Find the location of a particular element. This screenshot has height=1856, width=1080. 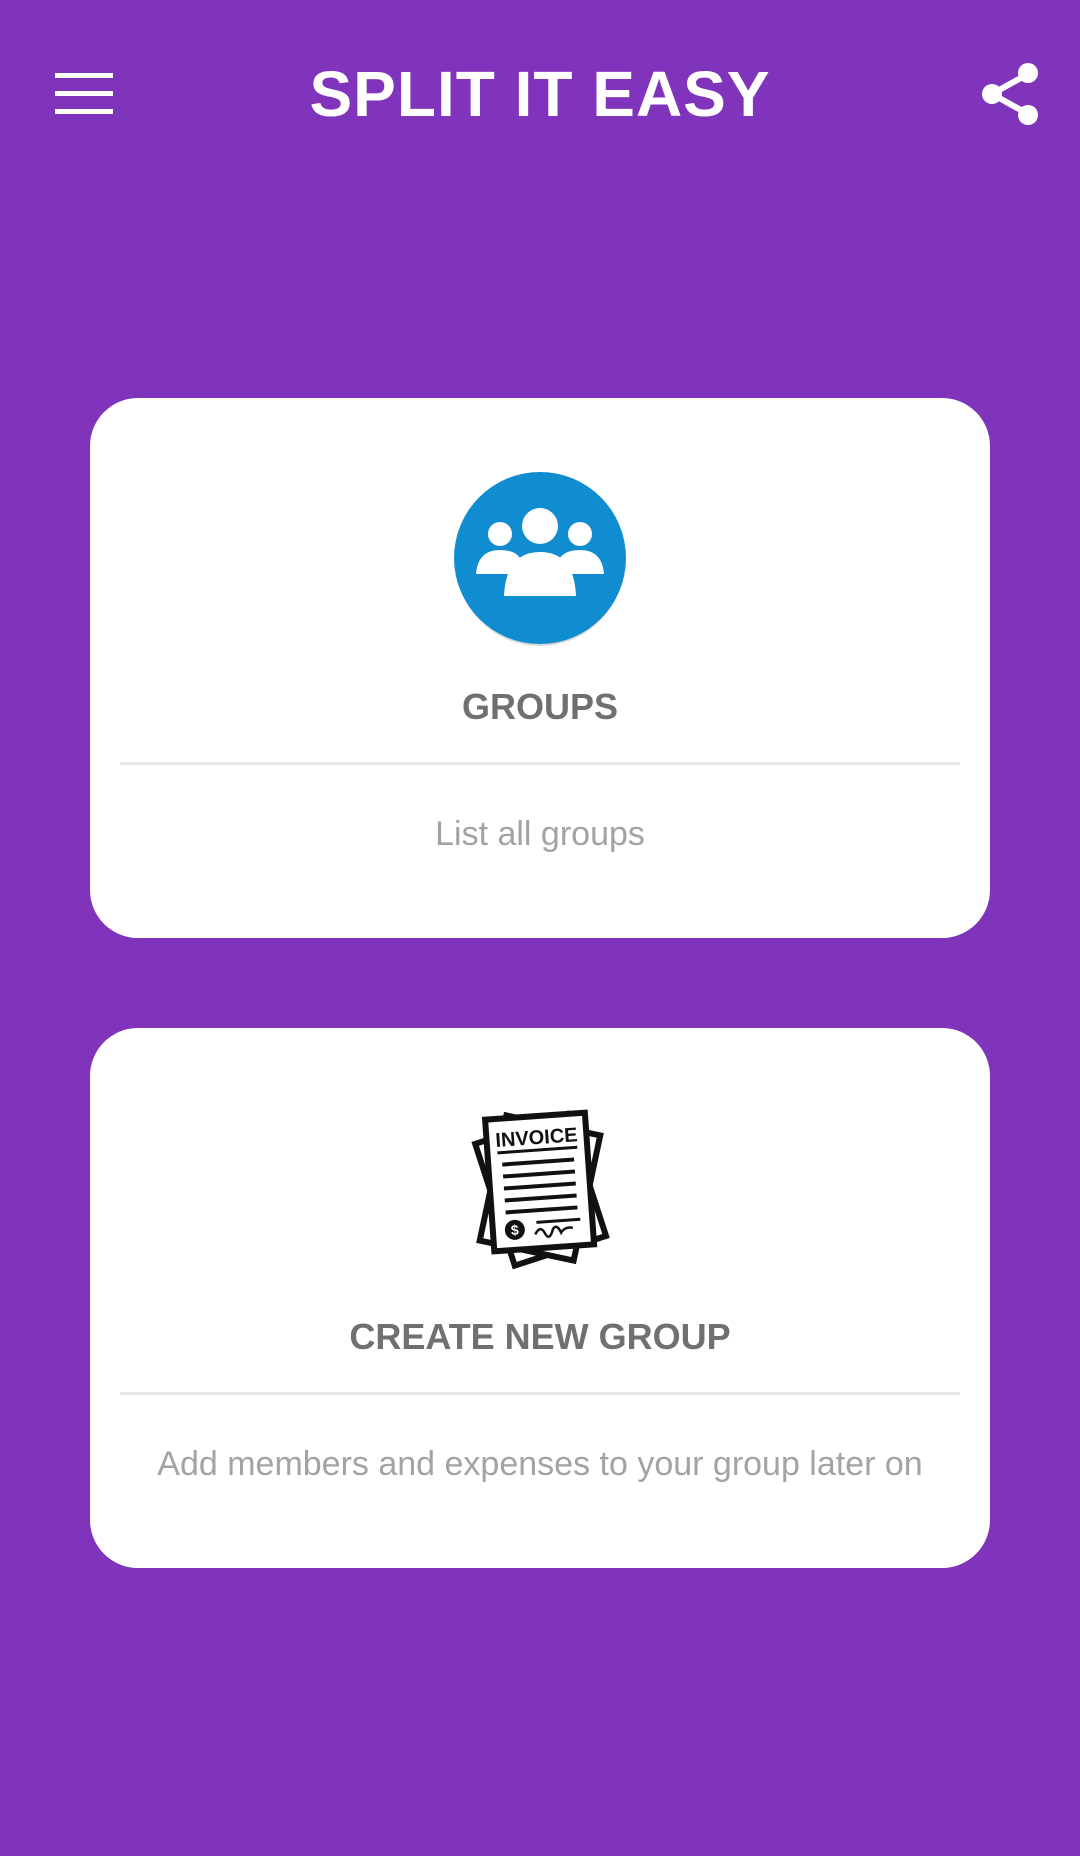

groups-icon is located at coordinates (540, 559).